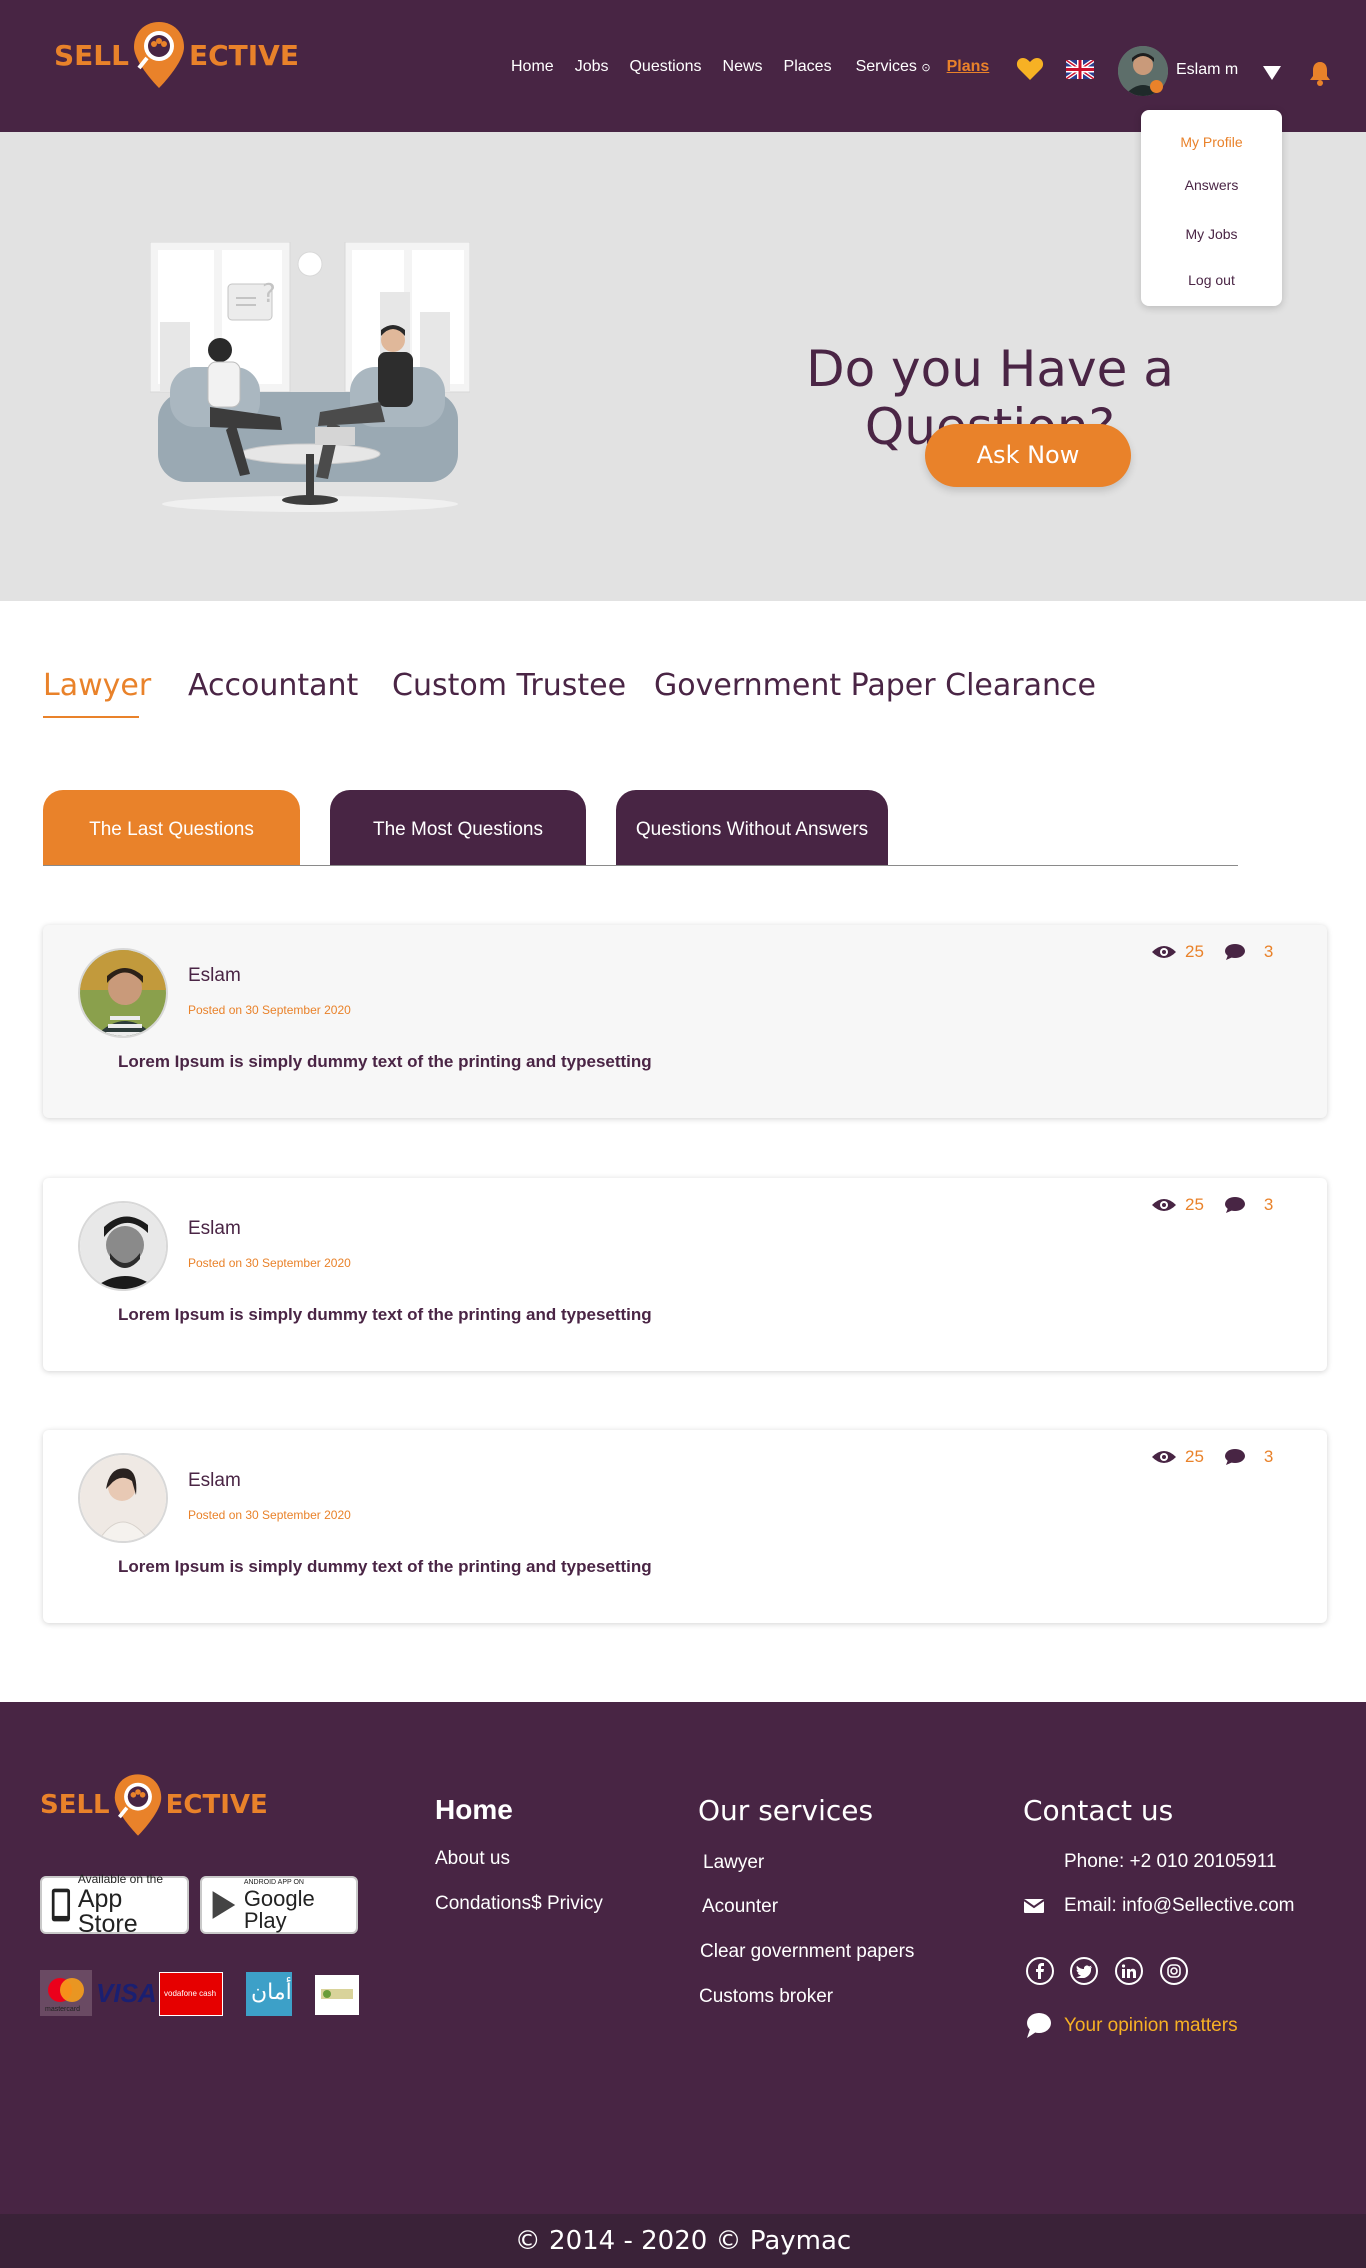 The width and height of the screenshot is (1366, 2268). I want to click on nav-services: Services ⊙, so click(893, 67).